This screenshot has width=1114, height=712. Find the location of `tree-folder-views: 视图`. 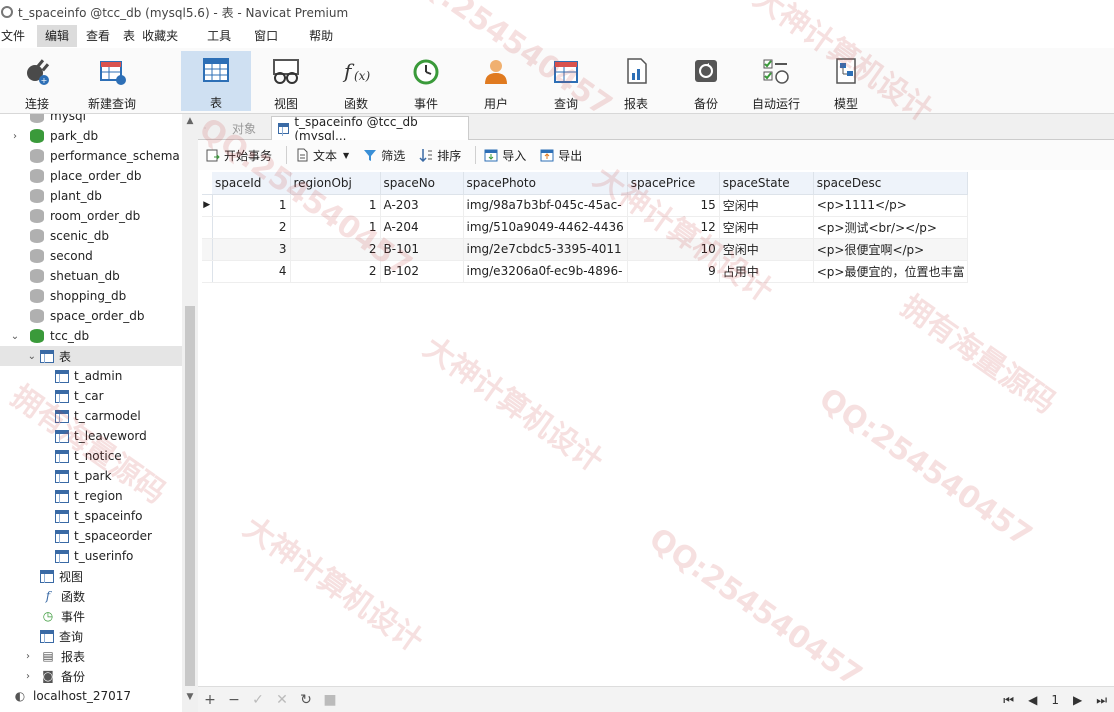

tree-folder-views: 视图 is located at coordinates (91, 576).